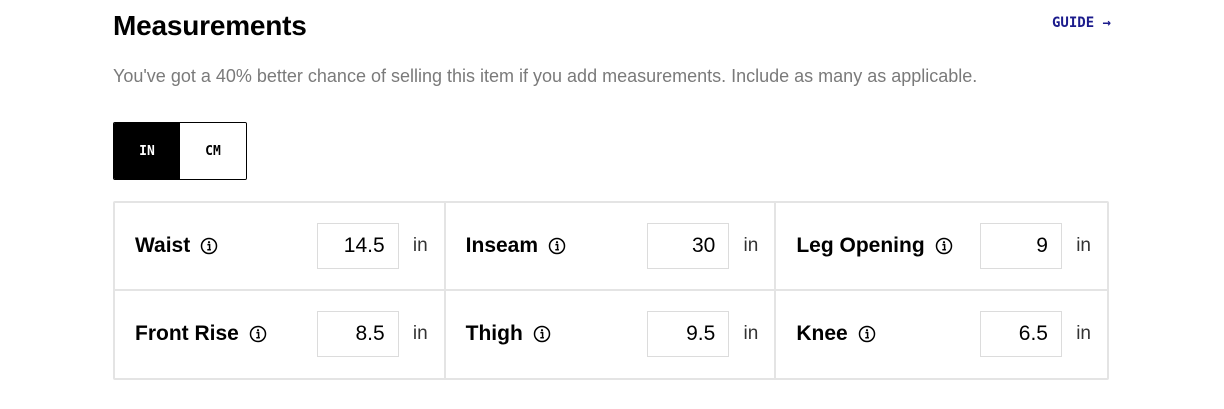  I want to click on knee-unit: in, so click(1083, 334).